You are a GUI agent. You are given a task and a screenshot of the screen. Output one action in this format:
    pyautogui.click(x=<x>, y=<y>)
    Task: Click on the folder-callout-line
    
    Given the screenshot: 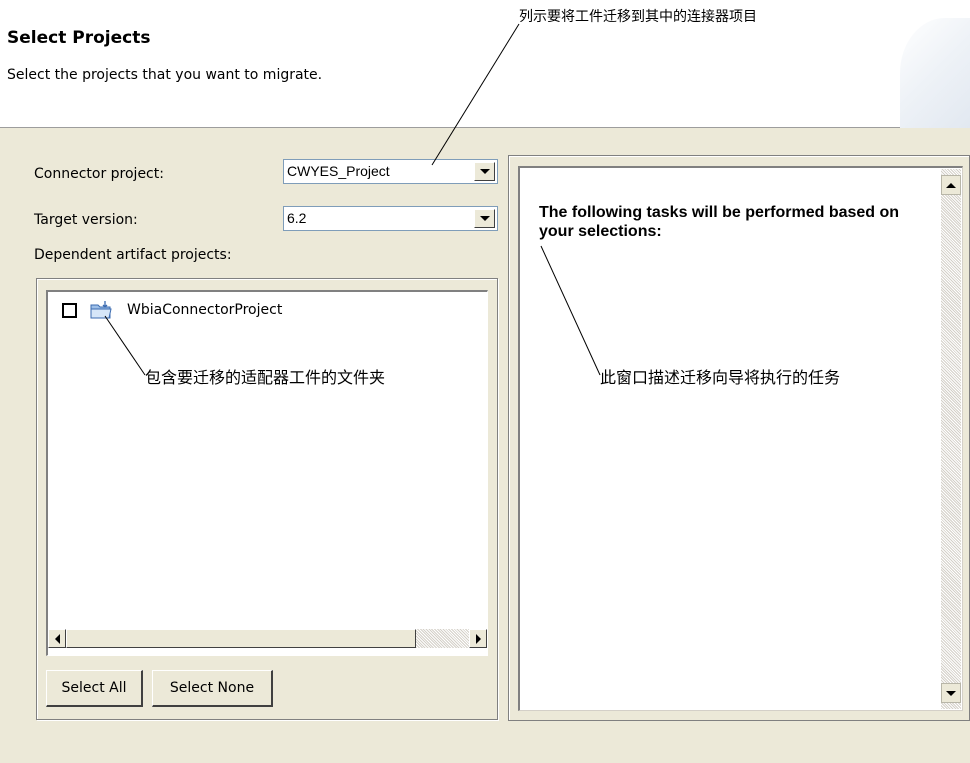 What is the action you would take?
    pyautogui.click(x=125, y=345)
    